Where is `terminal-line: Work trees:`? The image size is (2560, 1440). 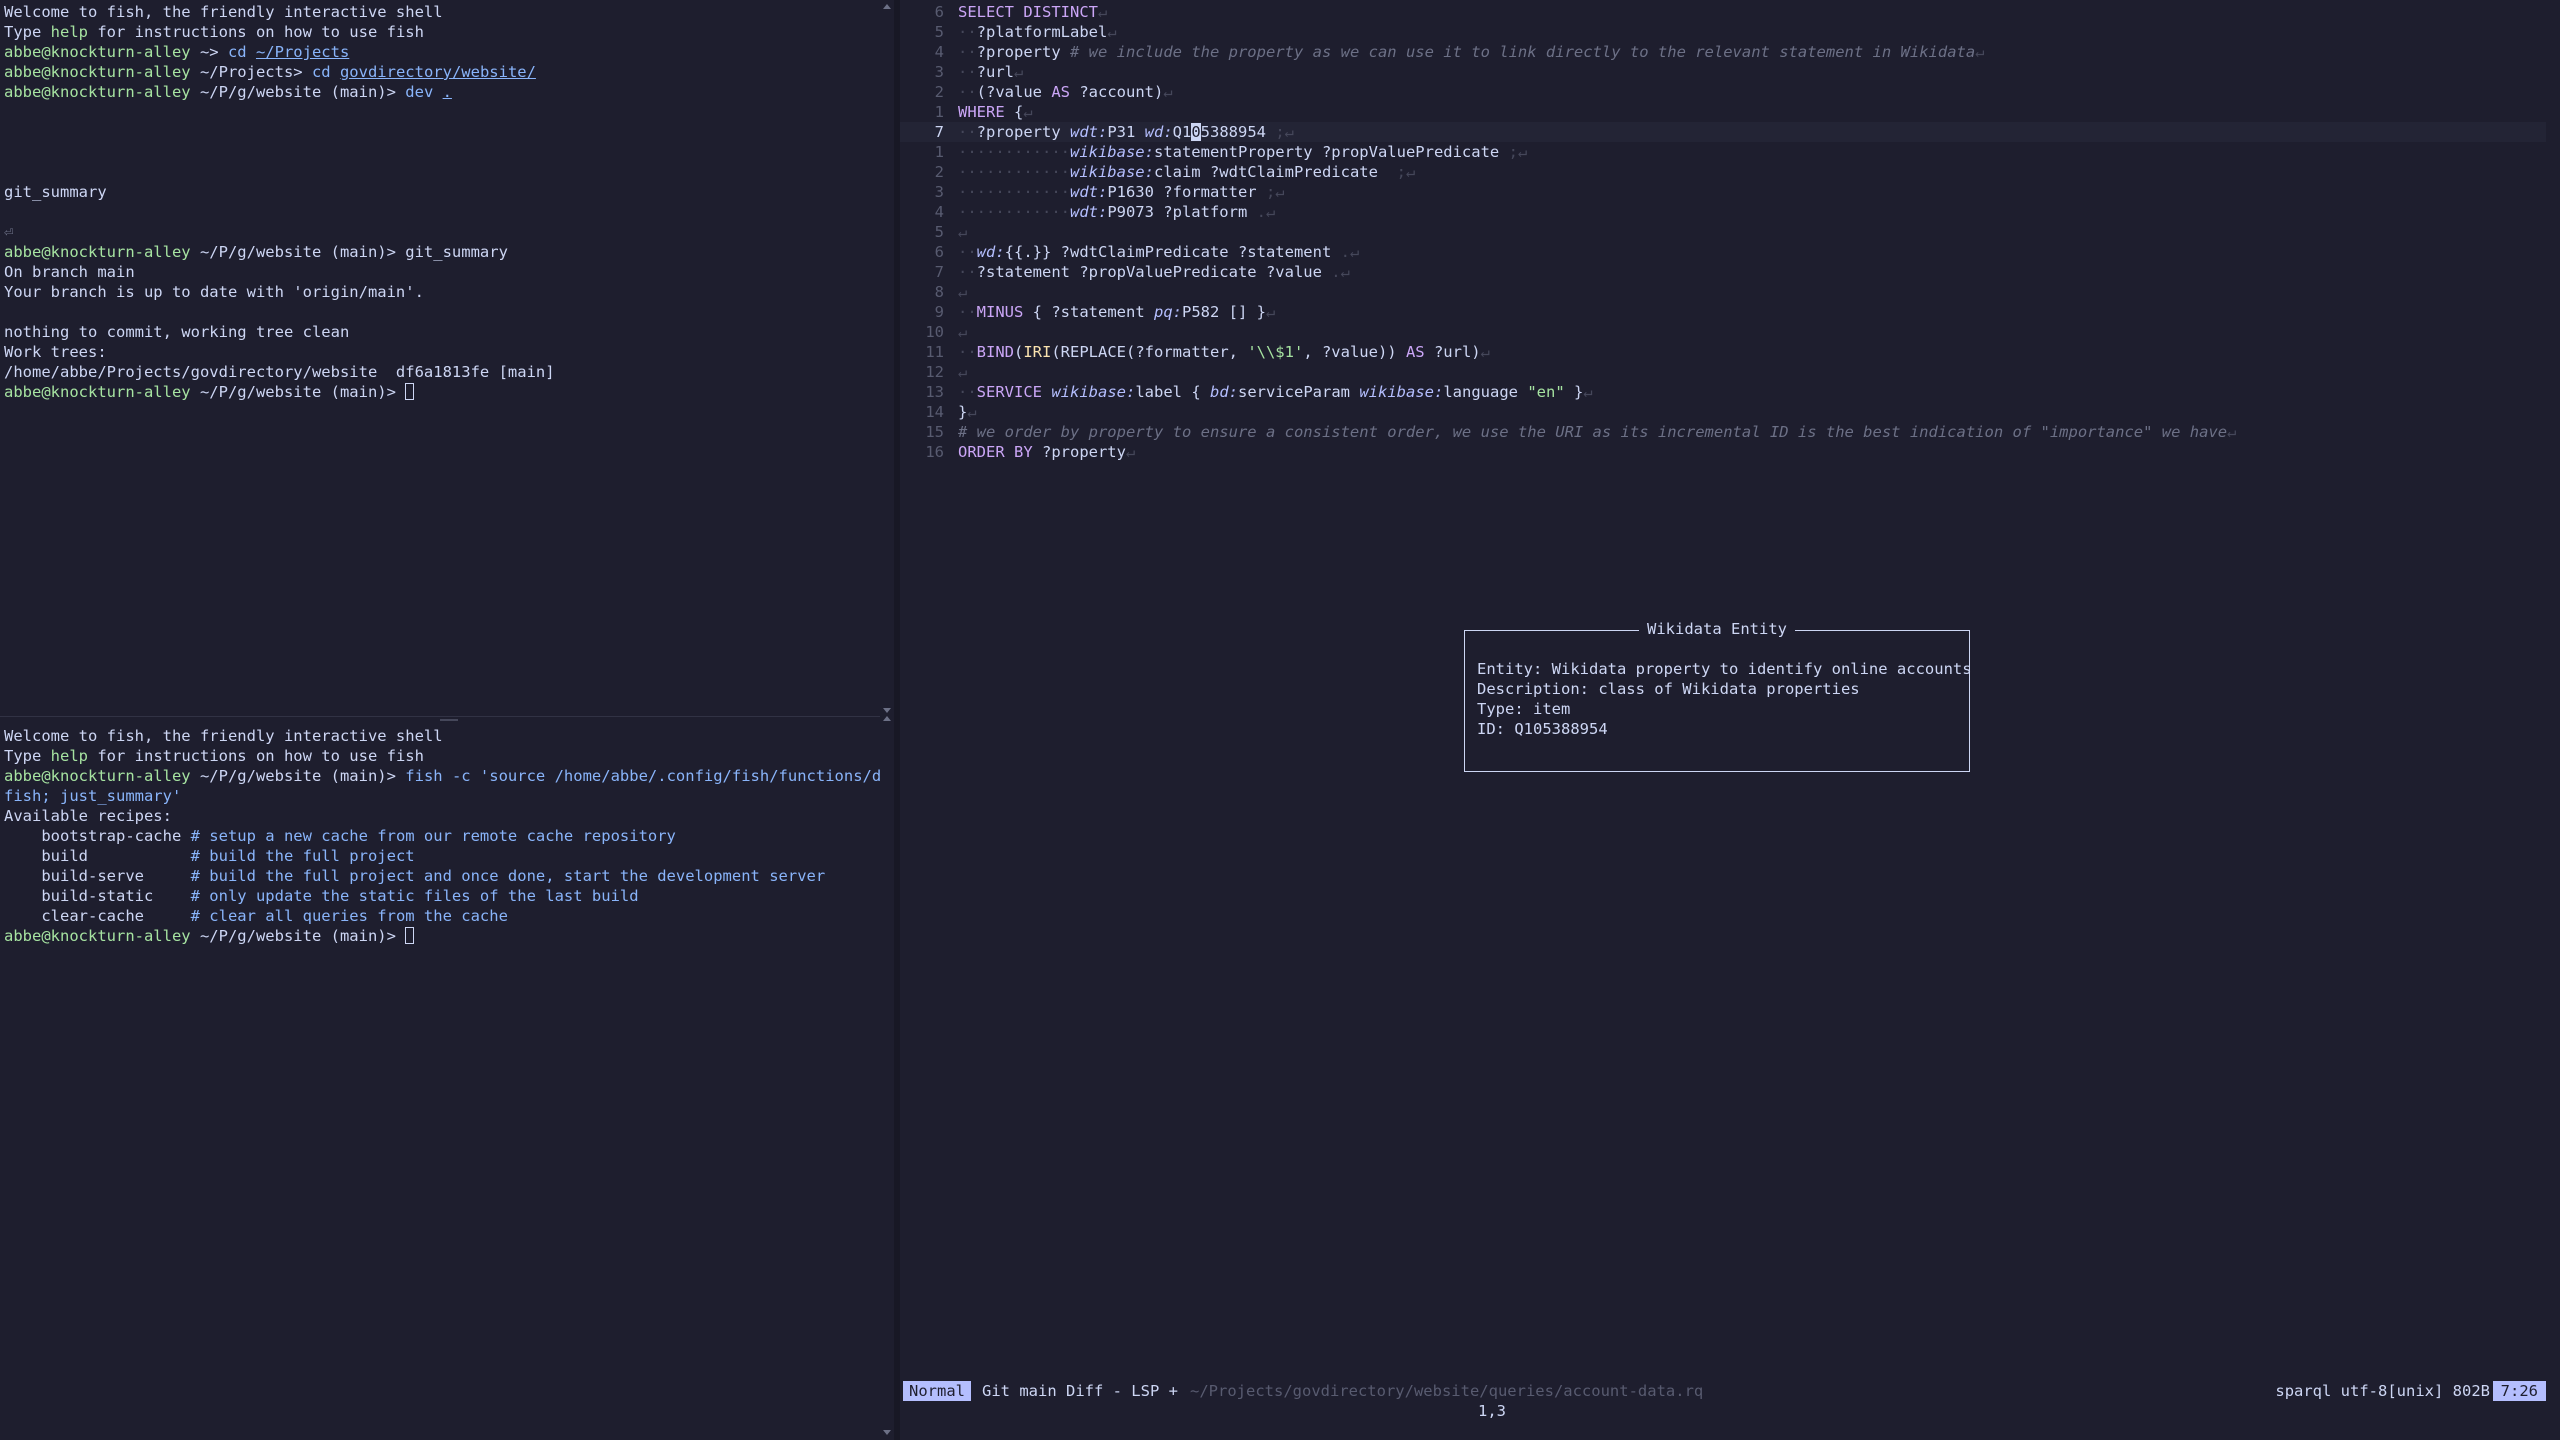 terminal-line: Work trees: is located at coordinates (440, 352).